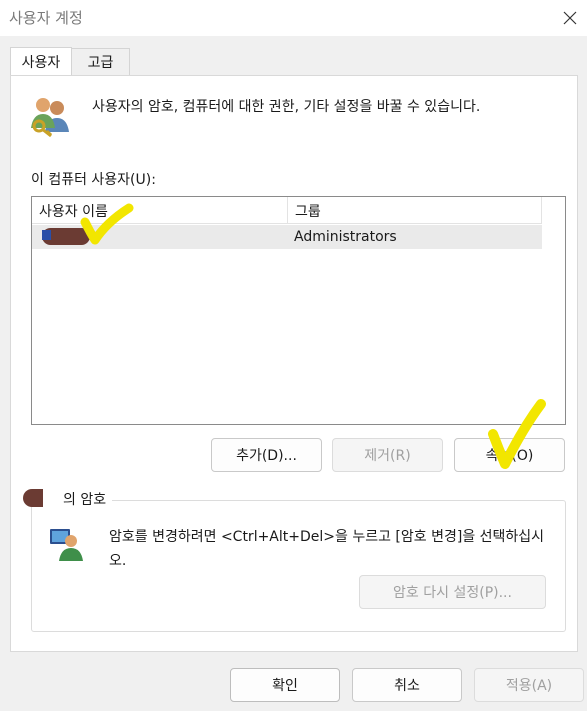 Image resolution: width=587 pixels, height=711 pixels. What do you see at coordinates (93, 180) in the screenshot?
I see `users-list-label: 이 컴퓨터 사용자(U):` at bounding box center [93, 180].